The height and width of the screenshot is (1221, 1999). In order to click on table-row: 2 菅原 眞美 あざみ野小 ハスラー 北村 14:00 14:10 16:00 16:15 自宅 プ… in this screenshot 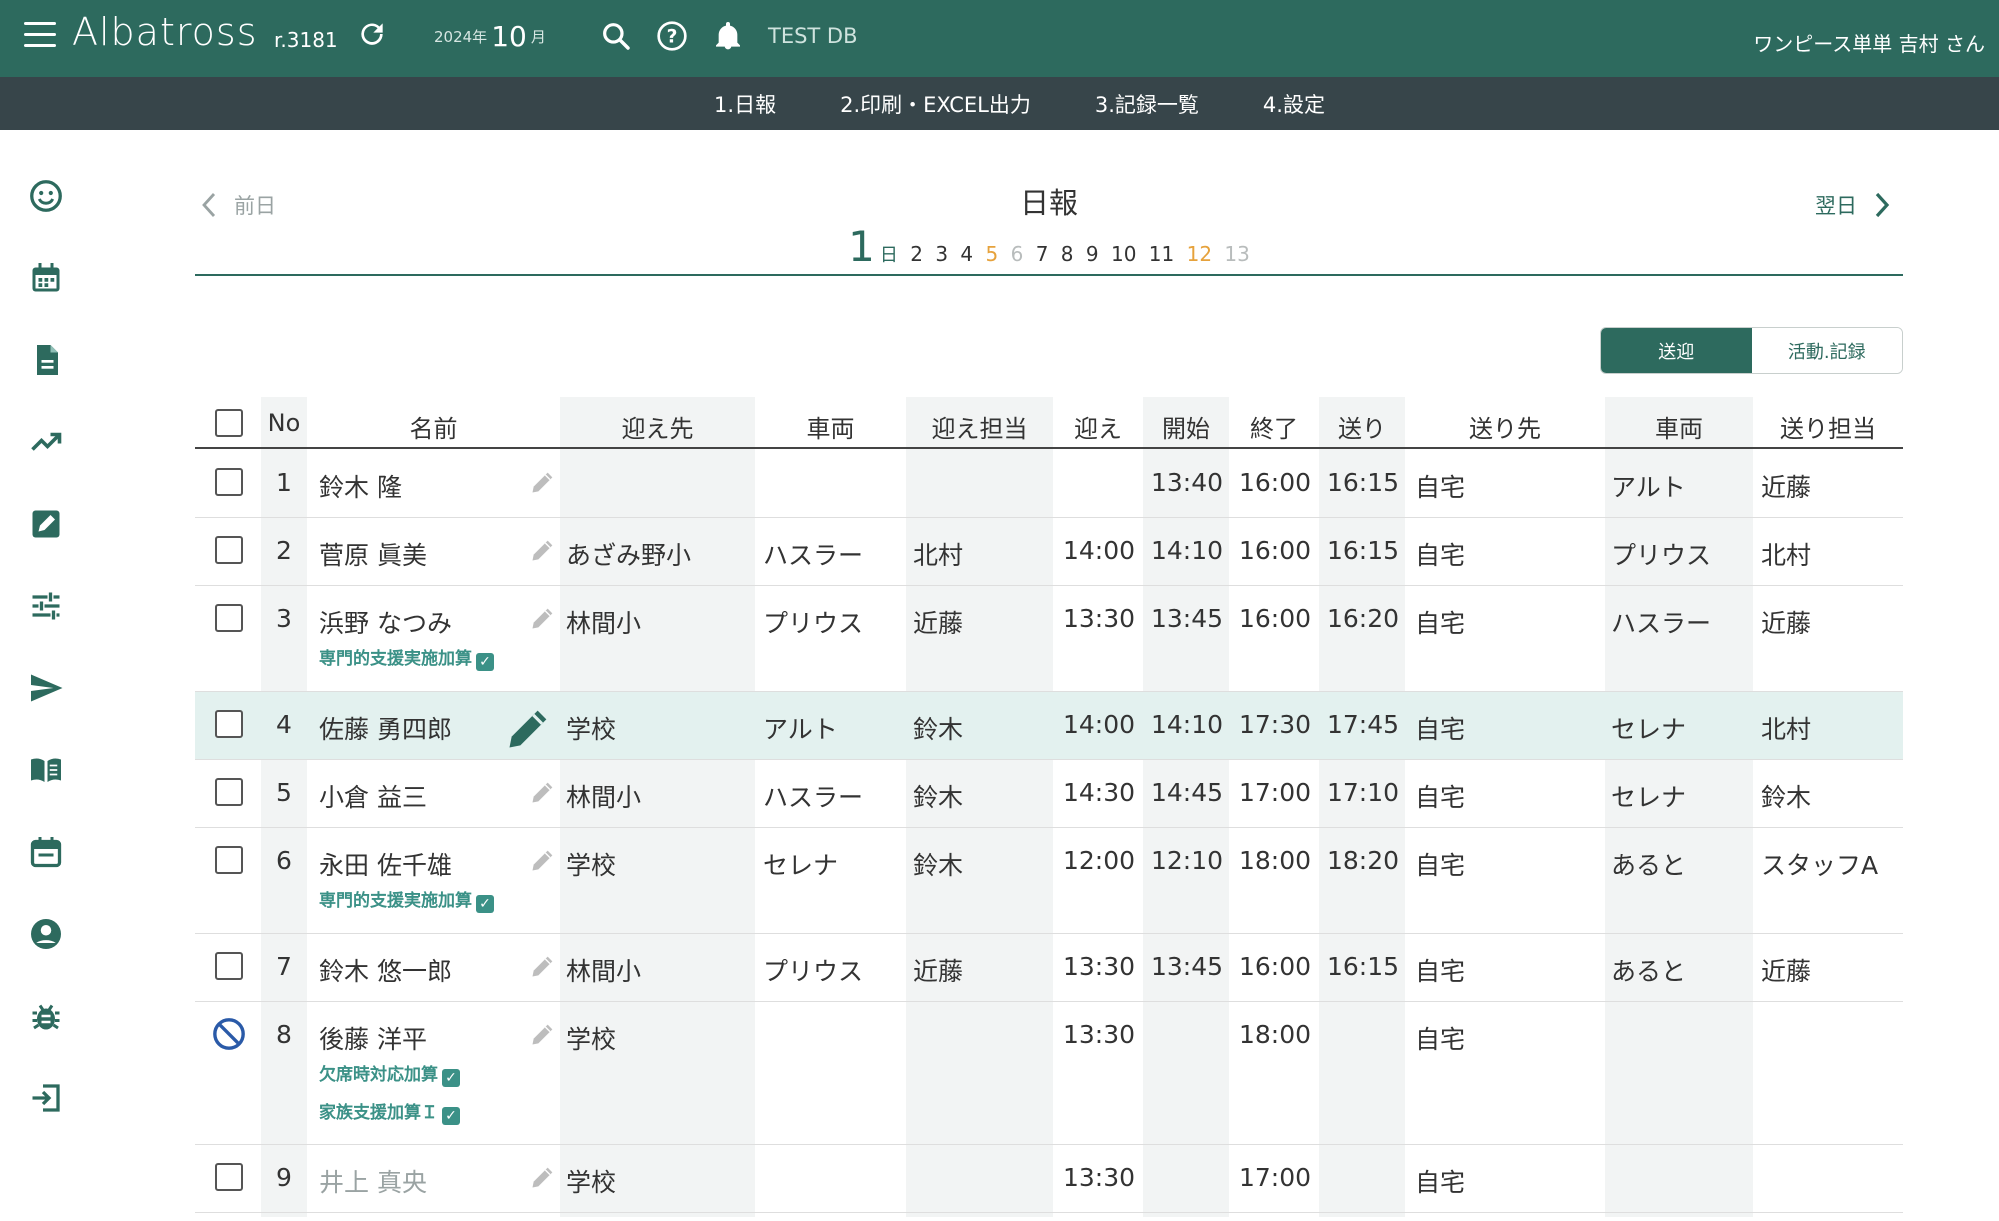, I will do `click(1049, 552)`.